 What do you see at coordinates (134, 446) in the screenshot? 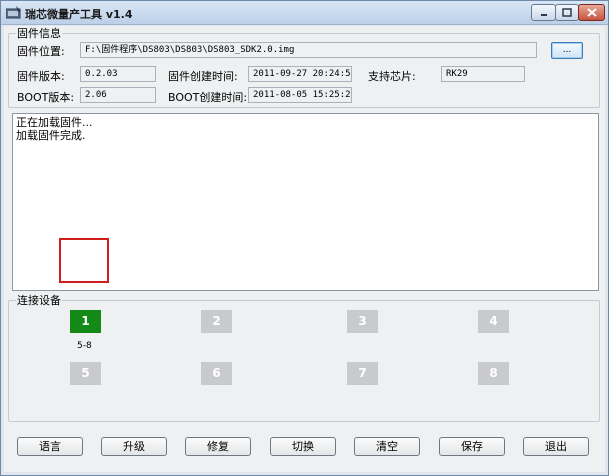
I see `upgrade-button: 升级` at bounding box center [134, 446].